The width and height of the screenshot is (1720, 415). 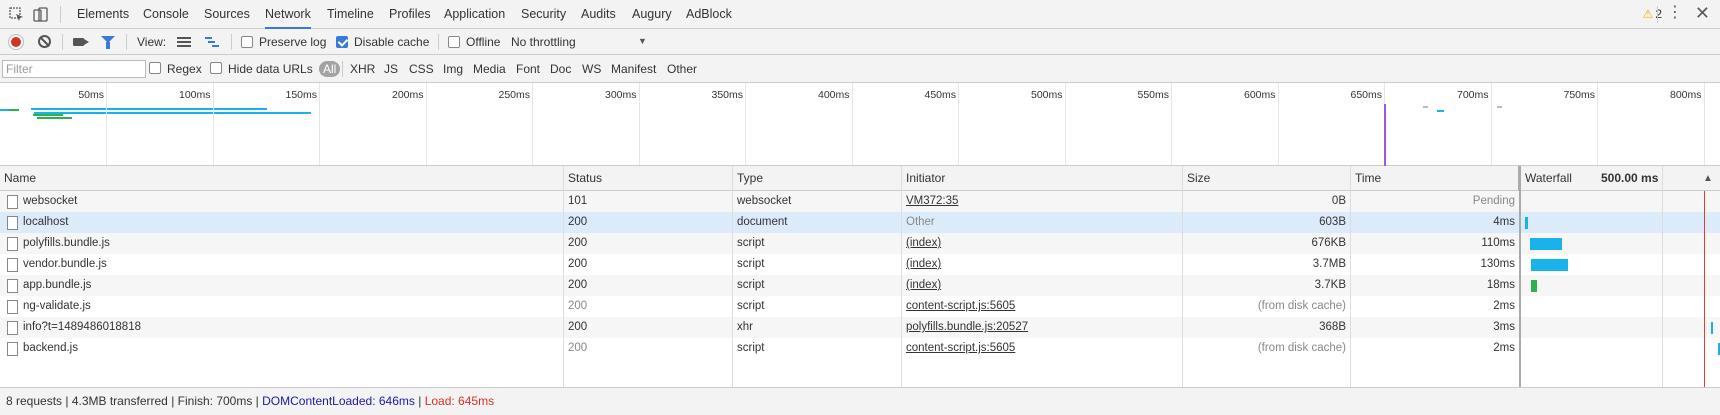 I want to click on waterfall-bar, so click(x=1526, y=223).